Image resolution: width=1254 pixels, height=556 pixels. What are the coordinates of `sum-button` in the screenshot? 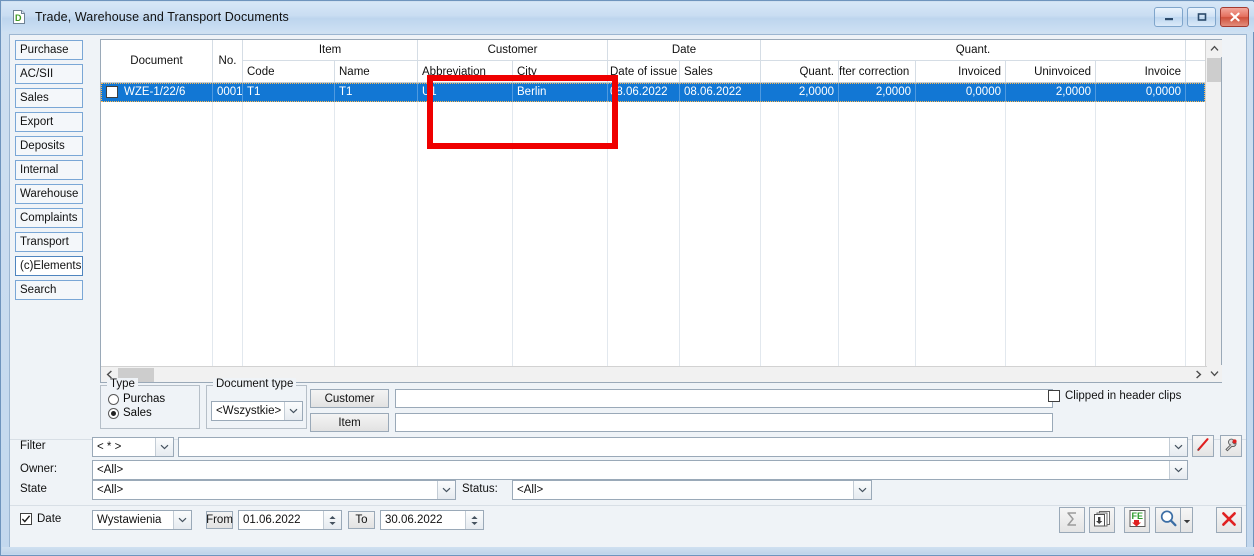 It's located at (1072, 520).